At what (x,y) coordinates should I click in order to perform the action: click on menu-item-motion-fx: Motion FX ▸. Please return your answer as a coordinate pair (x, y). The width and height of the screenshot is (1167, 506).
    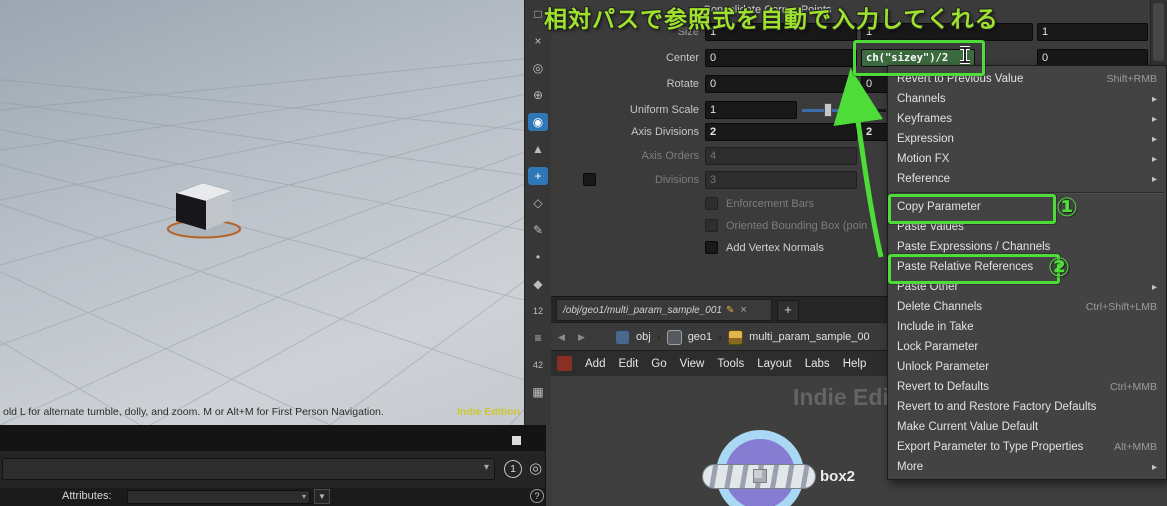
    Looking at the image, I should click on (1027, 159).